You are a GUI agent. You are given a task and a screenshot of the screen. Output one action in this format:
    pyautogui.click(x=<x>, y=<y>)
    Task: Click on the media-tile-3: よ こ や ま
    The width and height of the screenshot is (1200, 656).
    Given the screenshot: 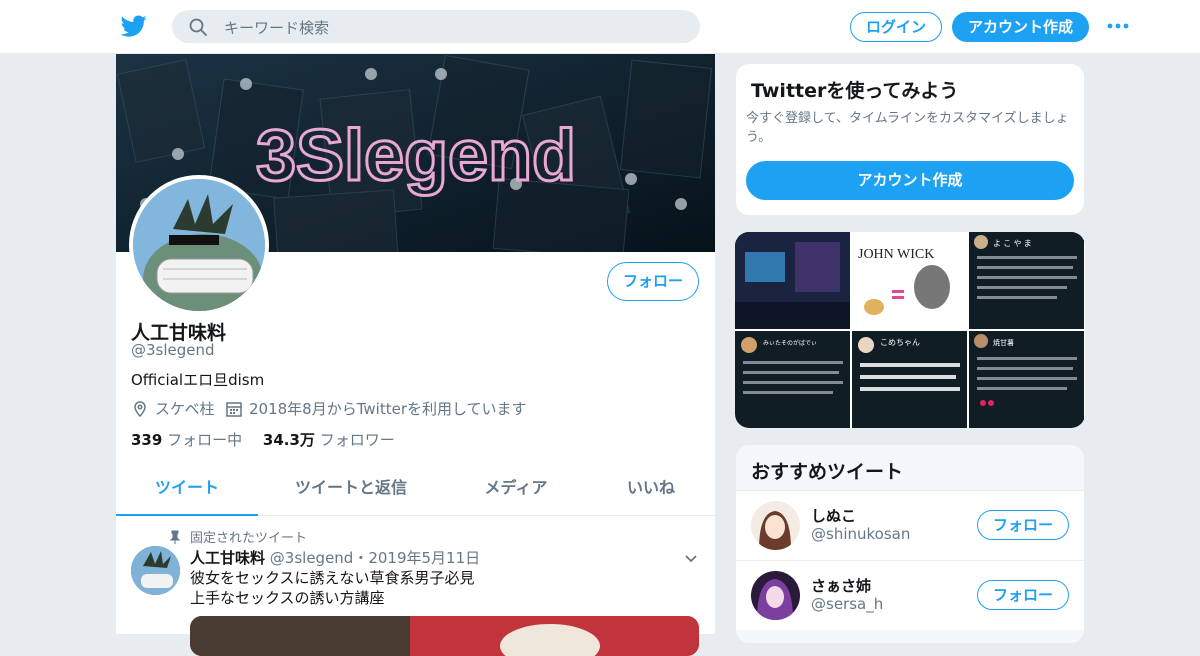 What is the action you would take?
    pyautogui.click(x=1026, y=280)
    